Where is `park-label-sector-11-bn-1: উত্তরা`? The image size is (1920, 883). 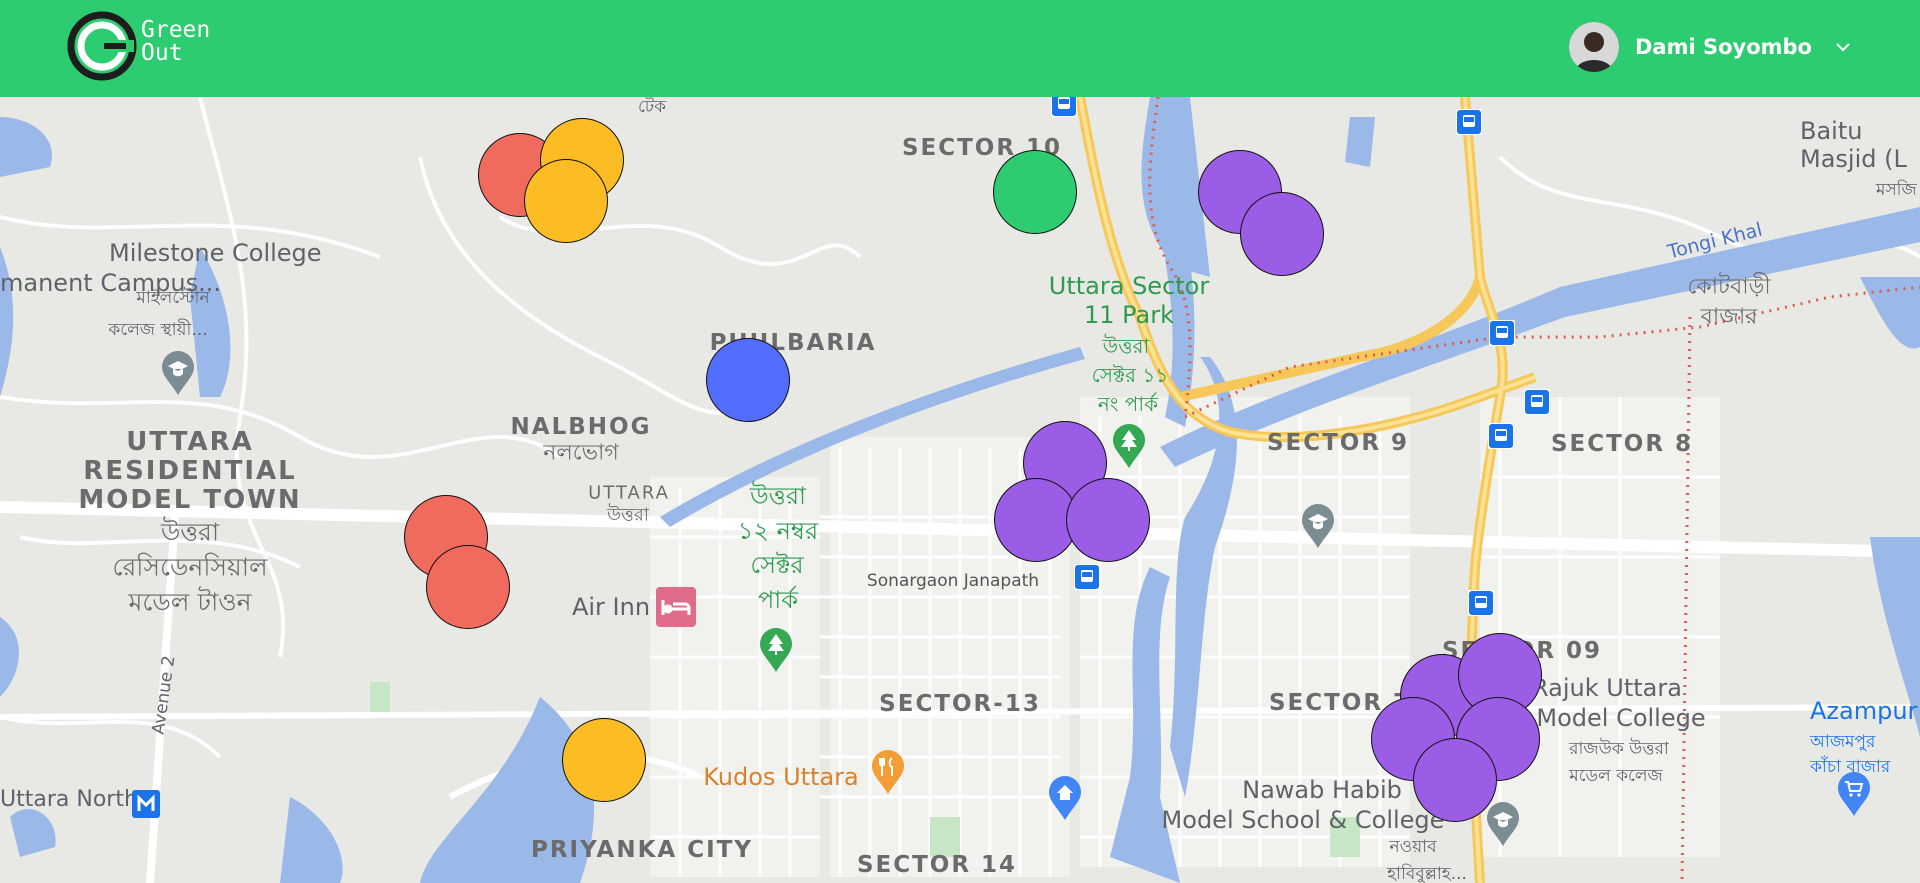 park-label-sector-11-bn-1: উত্তরা is located at coordinates (1126, 346).